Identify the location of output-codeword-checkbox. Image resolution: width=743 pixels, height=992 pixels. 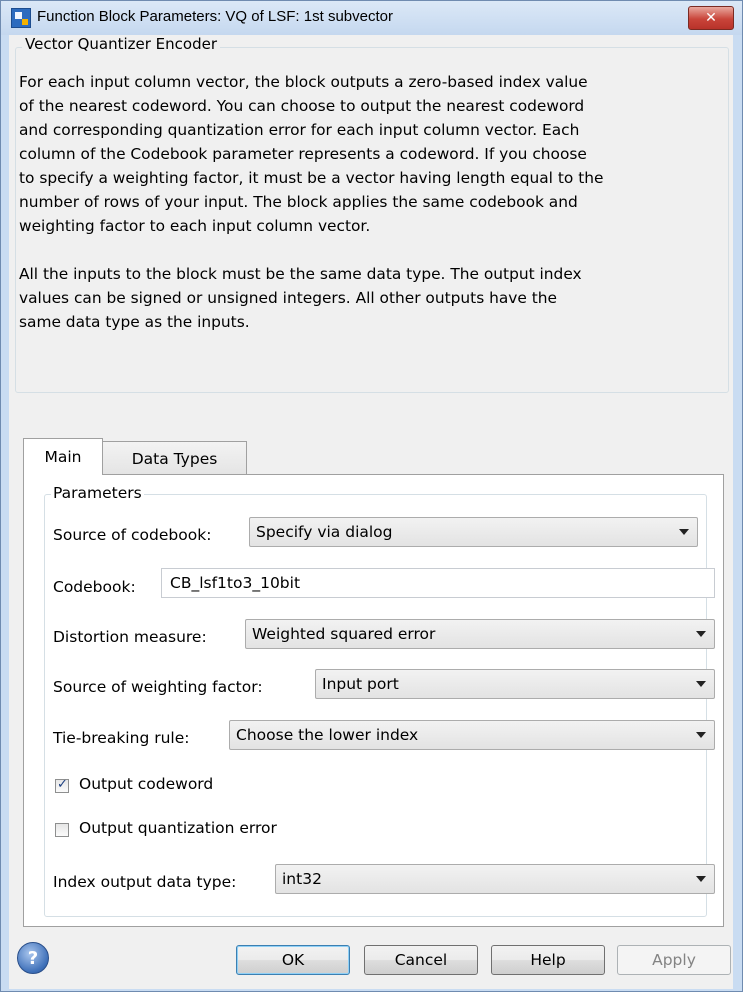
(62, 785).